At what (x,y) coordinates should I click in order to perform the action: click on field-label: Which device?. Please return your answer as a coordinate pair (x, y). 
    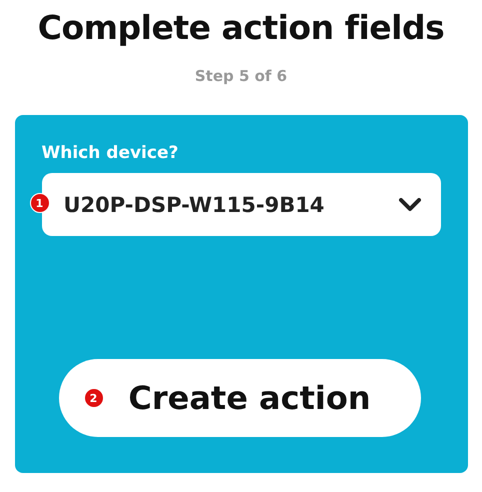
    Looking at the image, I should click on (111, 153).